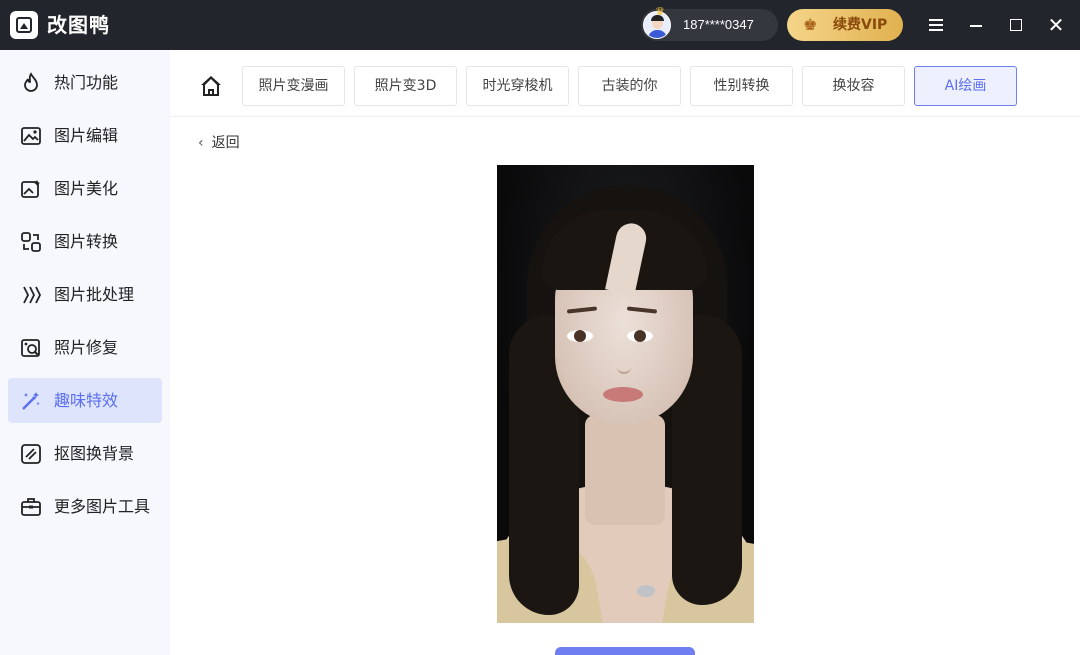 The height and width of the screenshot is (655, 1080). What do you see at coordinates (31, 348) in the screenshot?
I see `photo-repair-icon` at bounding box center [31, 348].